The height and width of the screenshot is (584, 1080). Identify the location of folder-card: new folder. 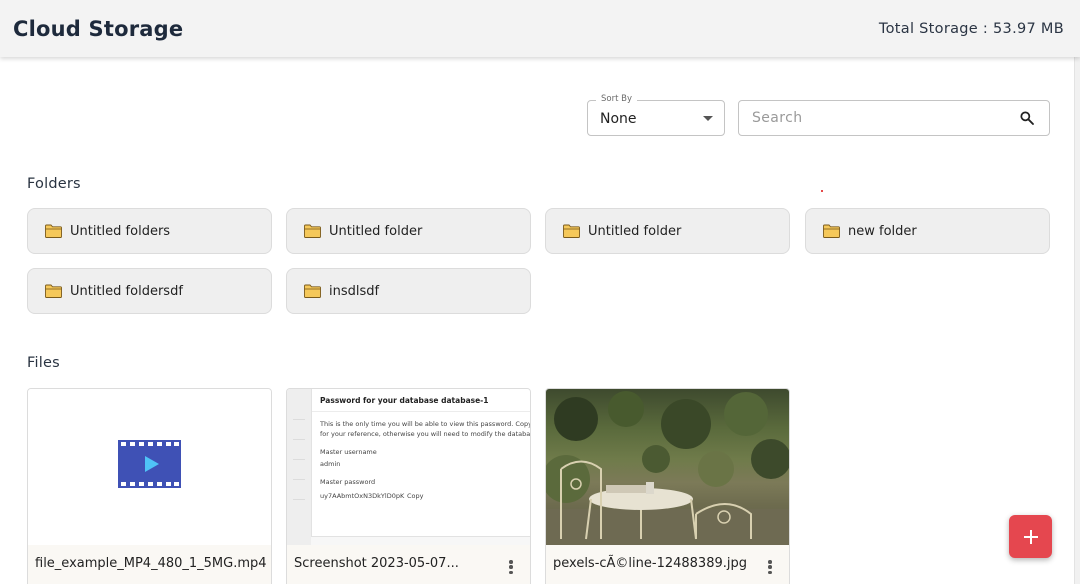
(927, 231).